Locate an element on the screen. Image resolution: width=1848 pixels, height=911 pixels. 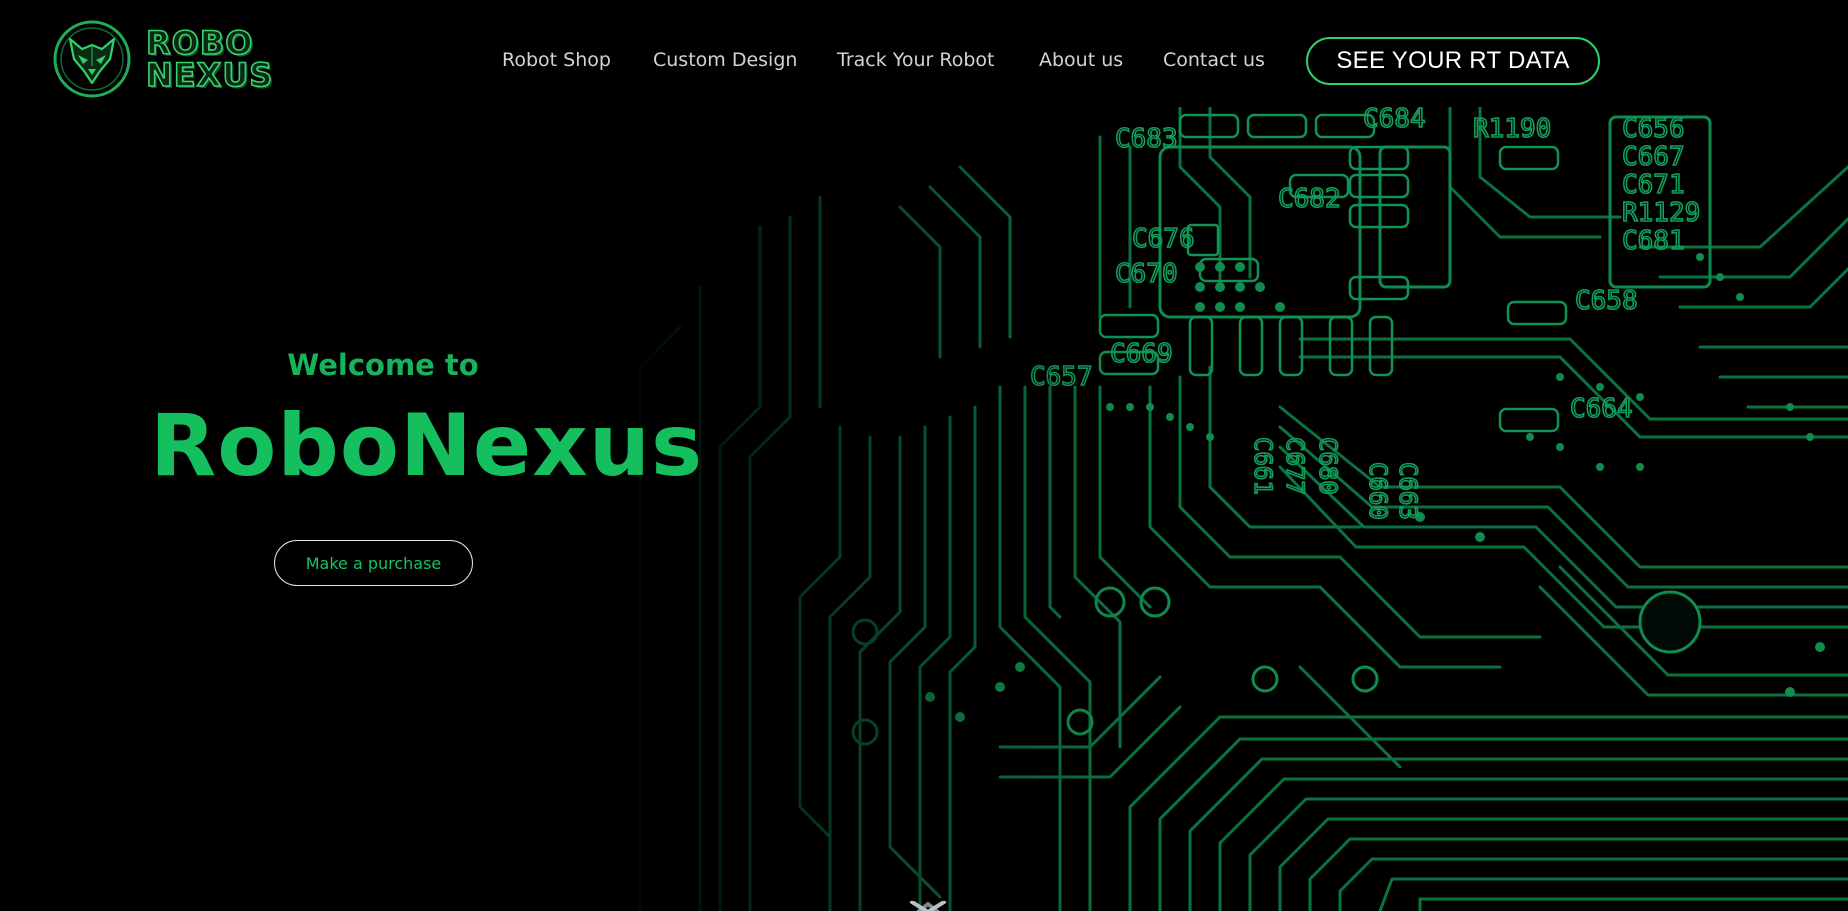
see-rt-data-button: SEE YOUR RT DATA is located at coordinates (1453, 61).